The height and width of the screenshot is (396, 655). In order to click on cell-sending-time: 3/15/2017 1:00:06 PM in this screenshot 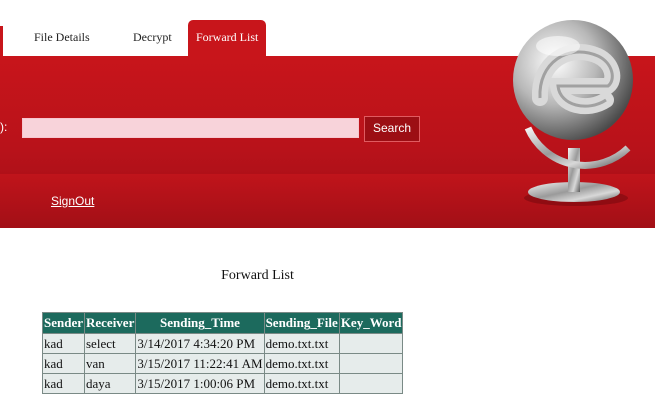, I will do `click(200, 383)`.